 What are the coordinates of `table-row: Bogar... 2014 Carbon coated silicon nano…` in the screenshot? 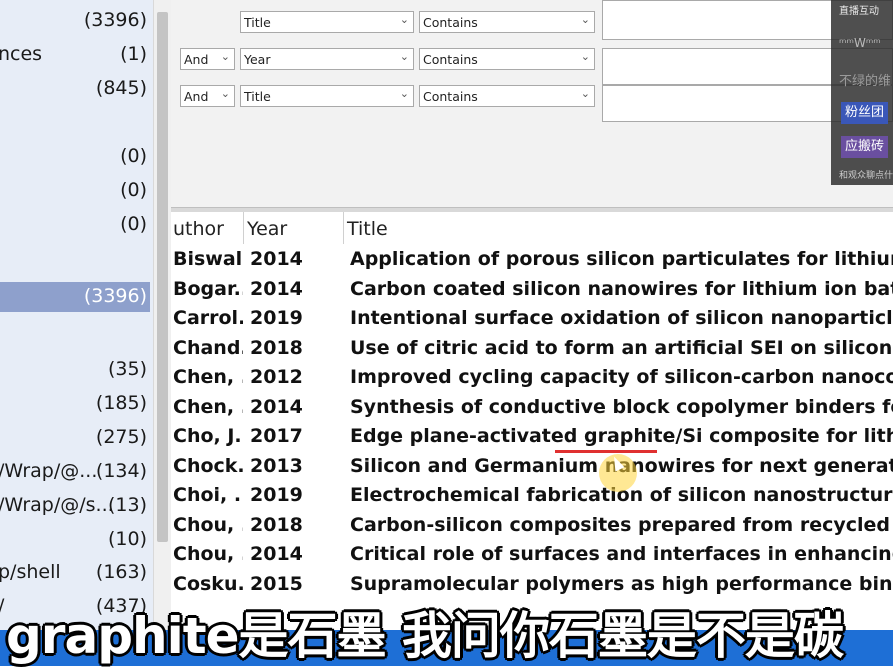 It's located at (532, 288).